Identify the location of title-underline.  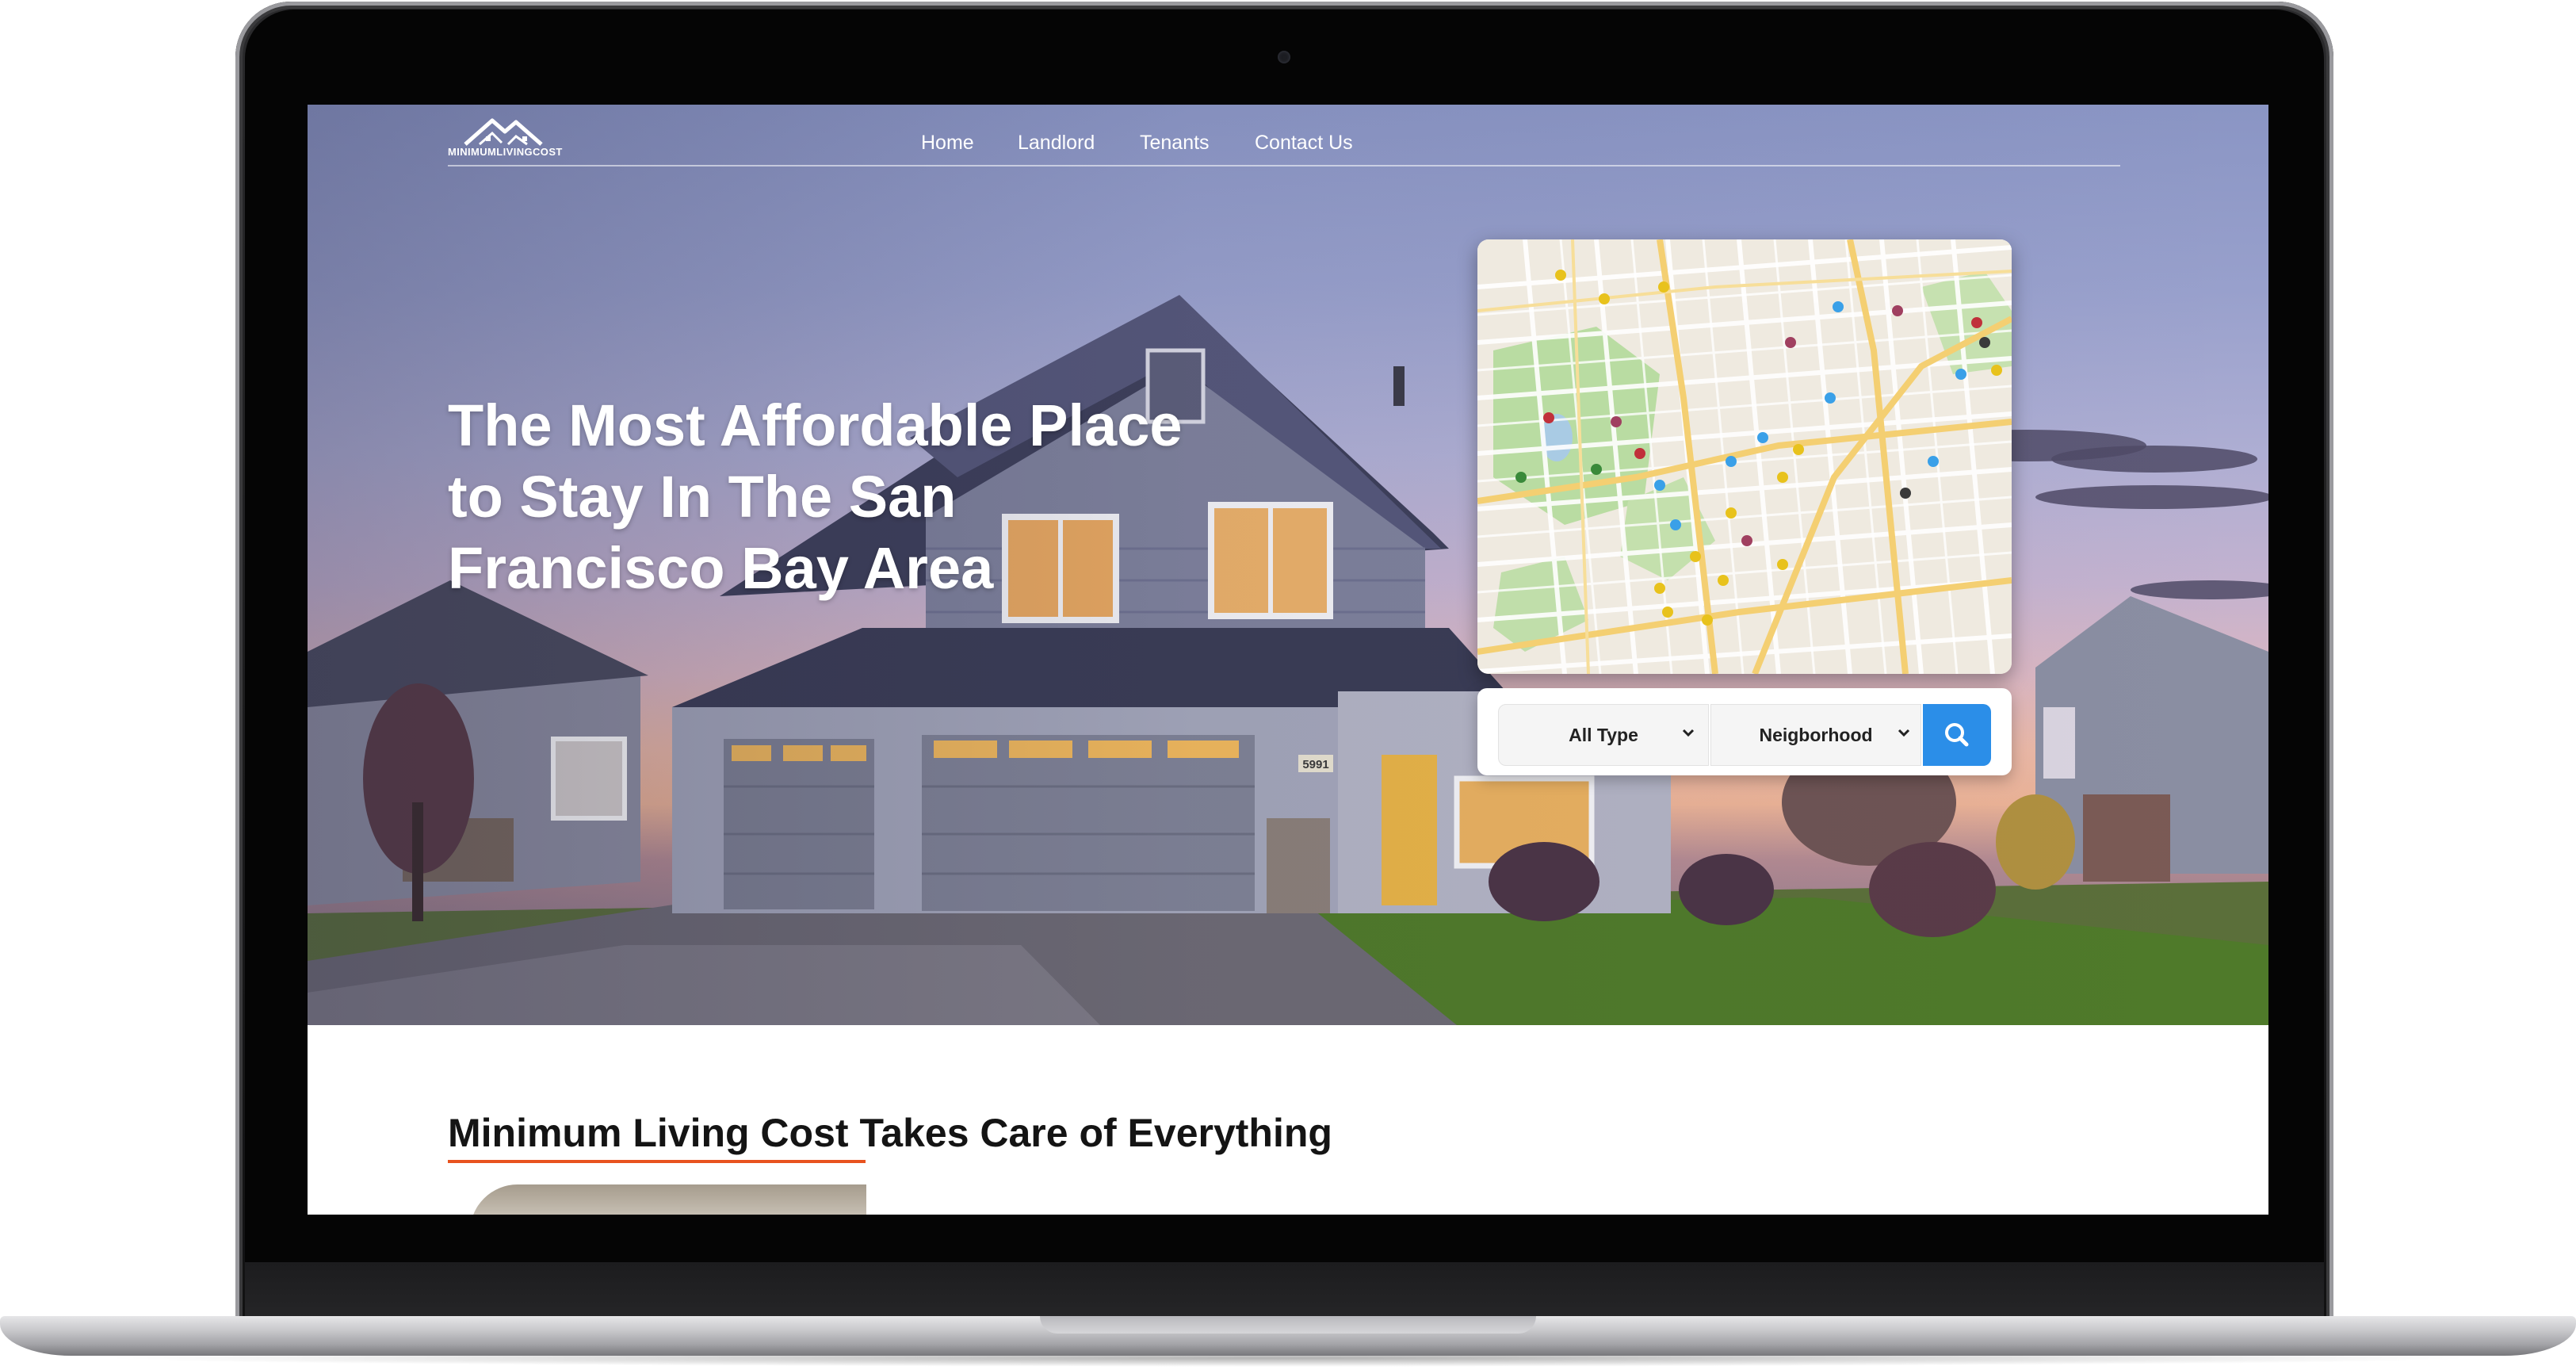
(657, 1161).